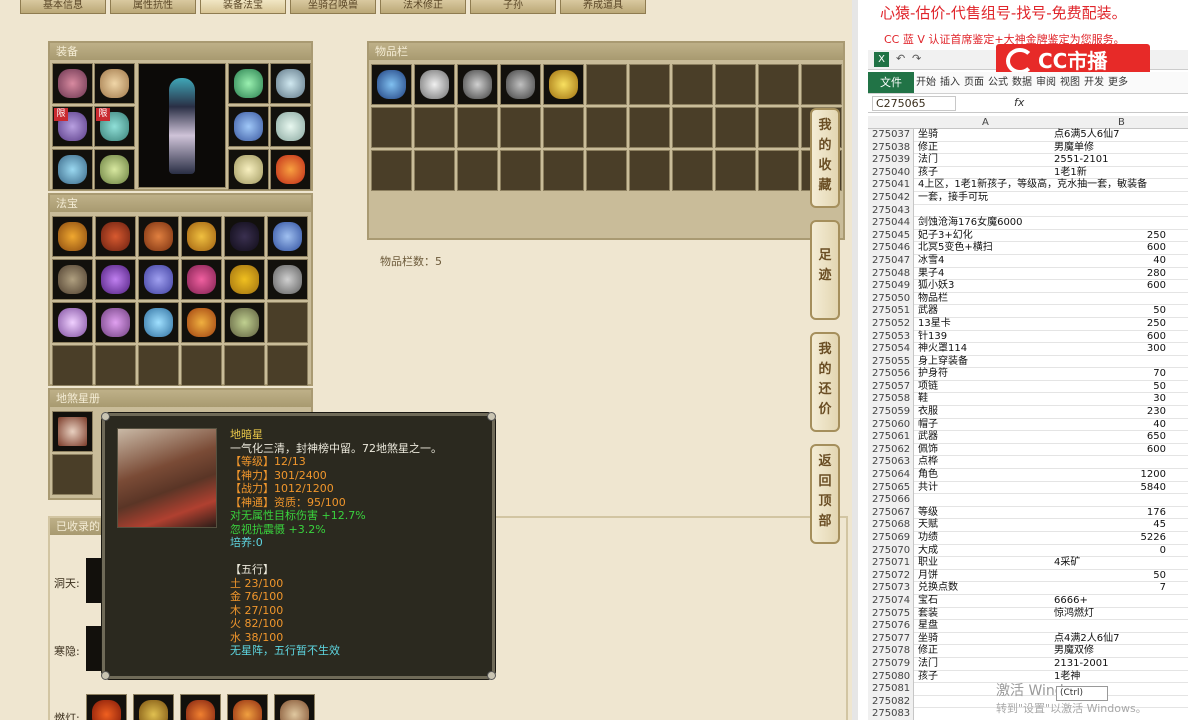 The width and height of the screenshot is (1188, 720). I want to click on sheet-row: 275065 共计 5840, so click(1028, 488).